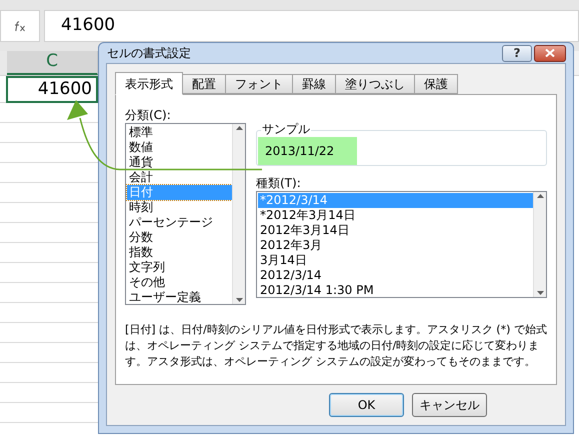 The height and width of the screenshot is (436, 579). I want to click on type-item: 2012/3/14 1:30 PM, so click(395, 290).